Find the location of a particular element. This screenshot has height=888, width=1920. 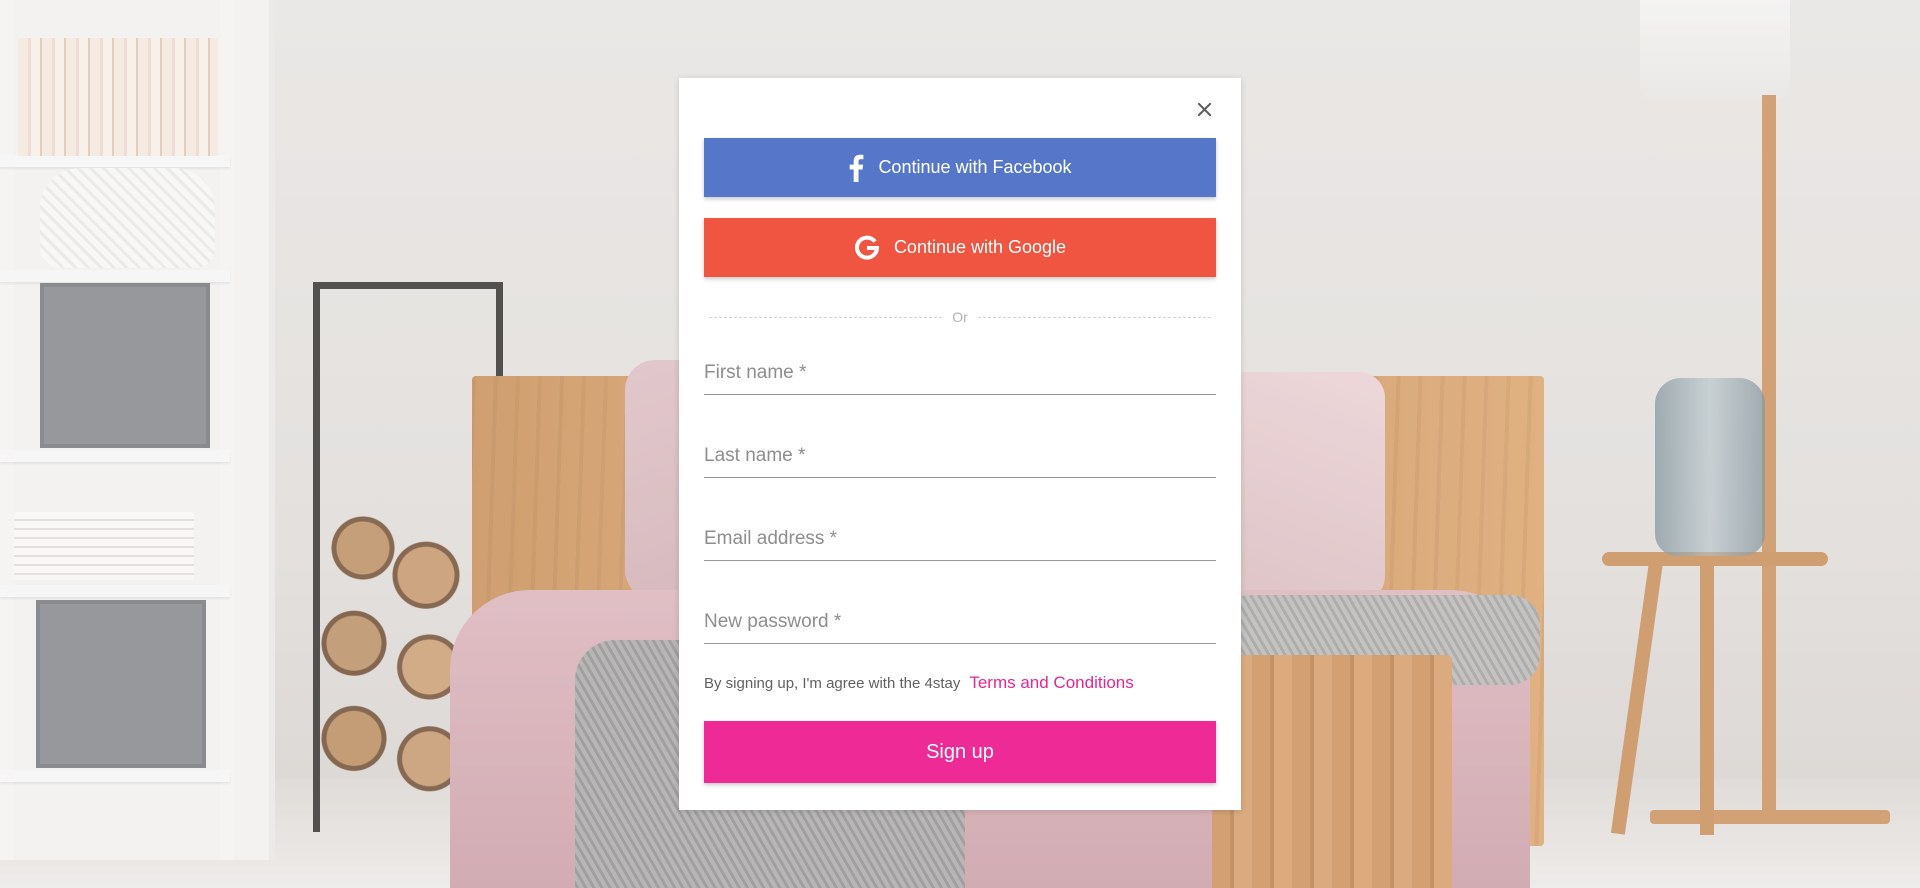

email-field is located at coordinates (960, 539).